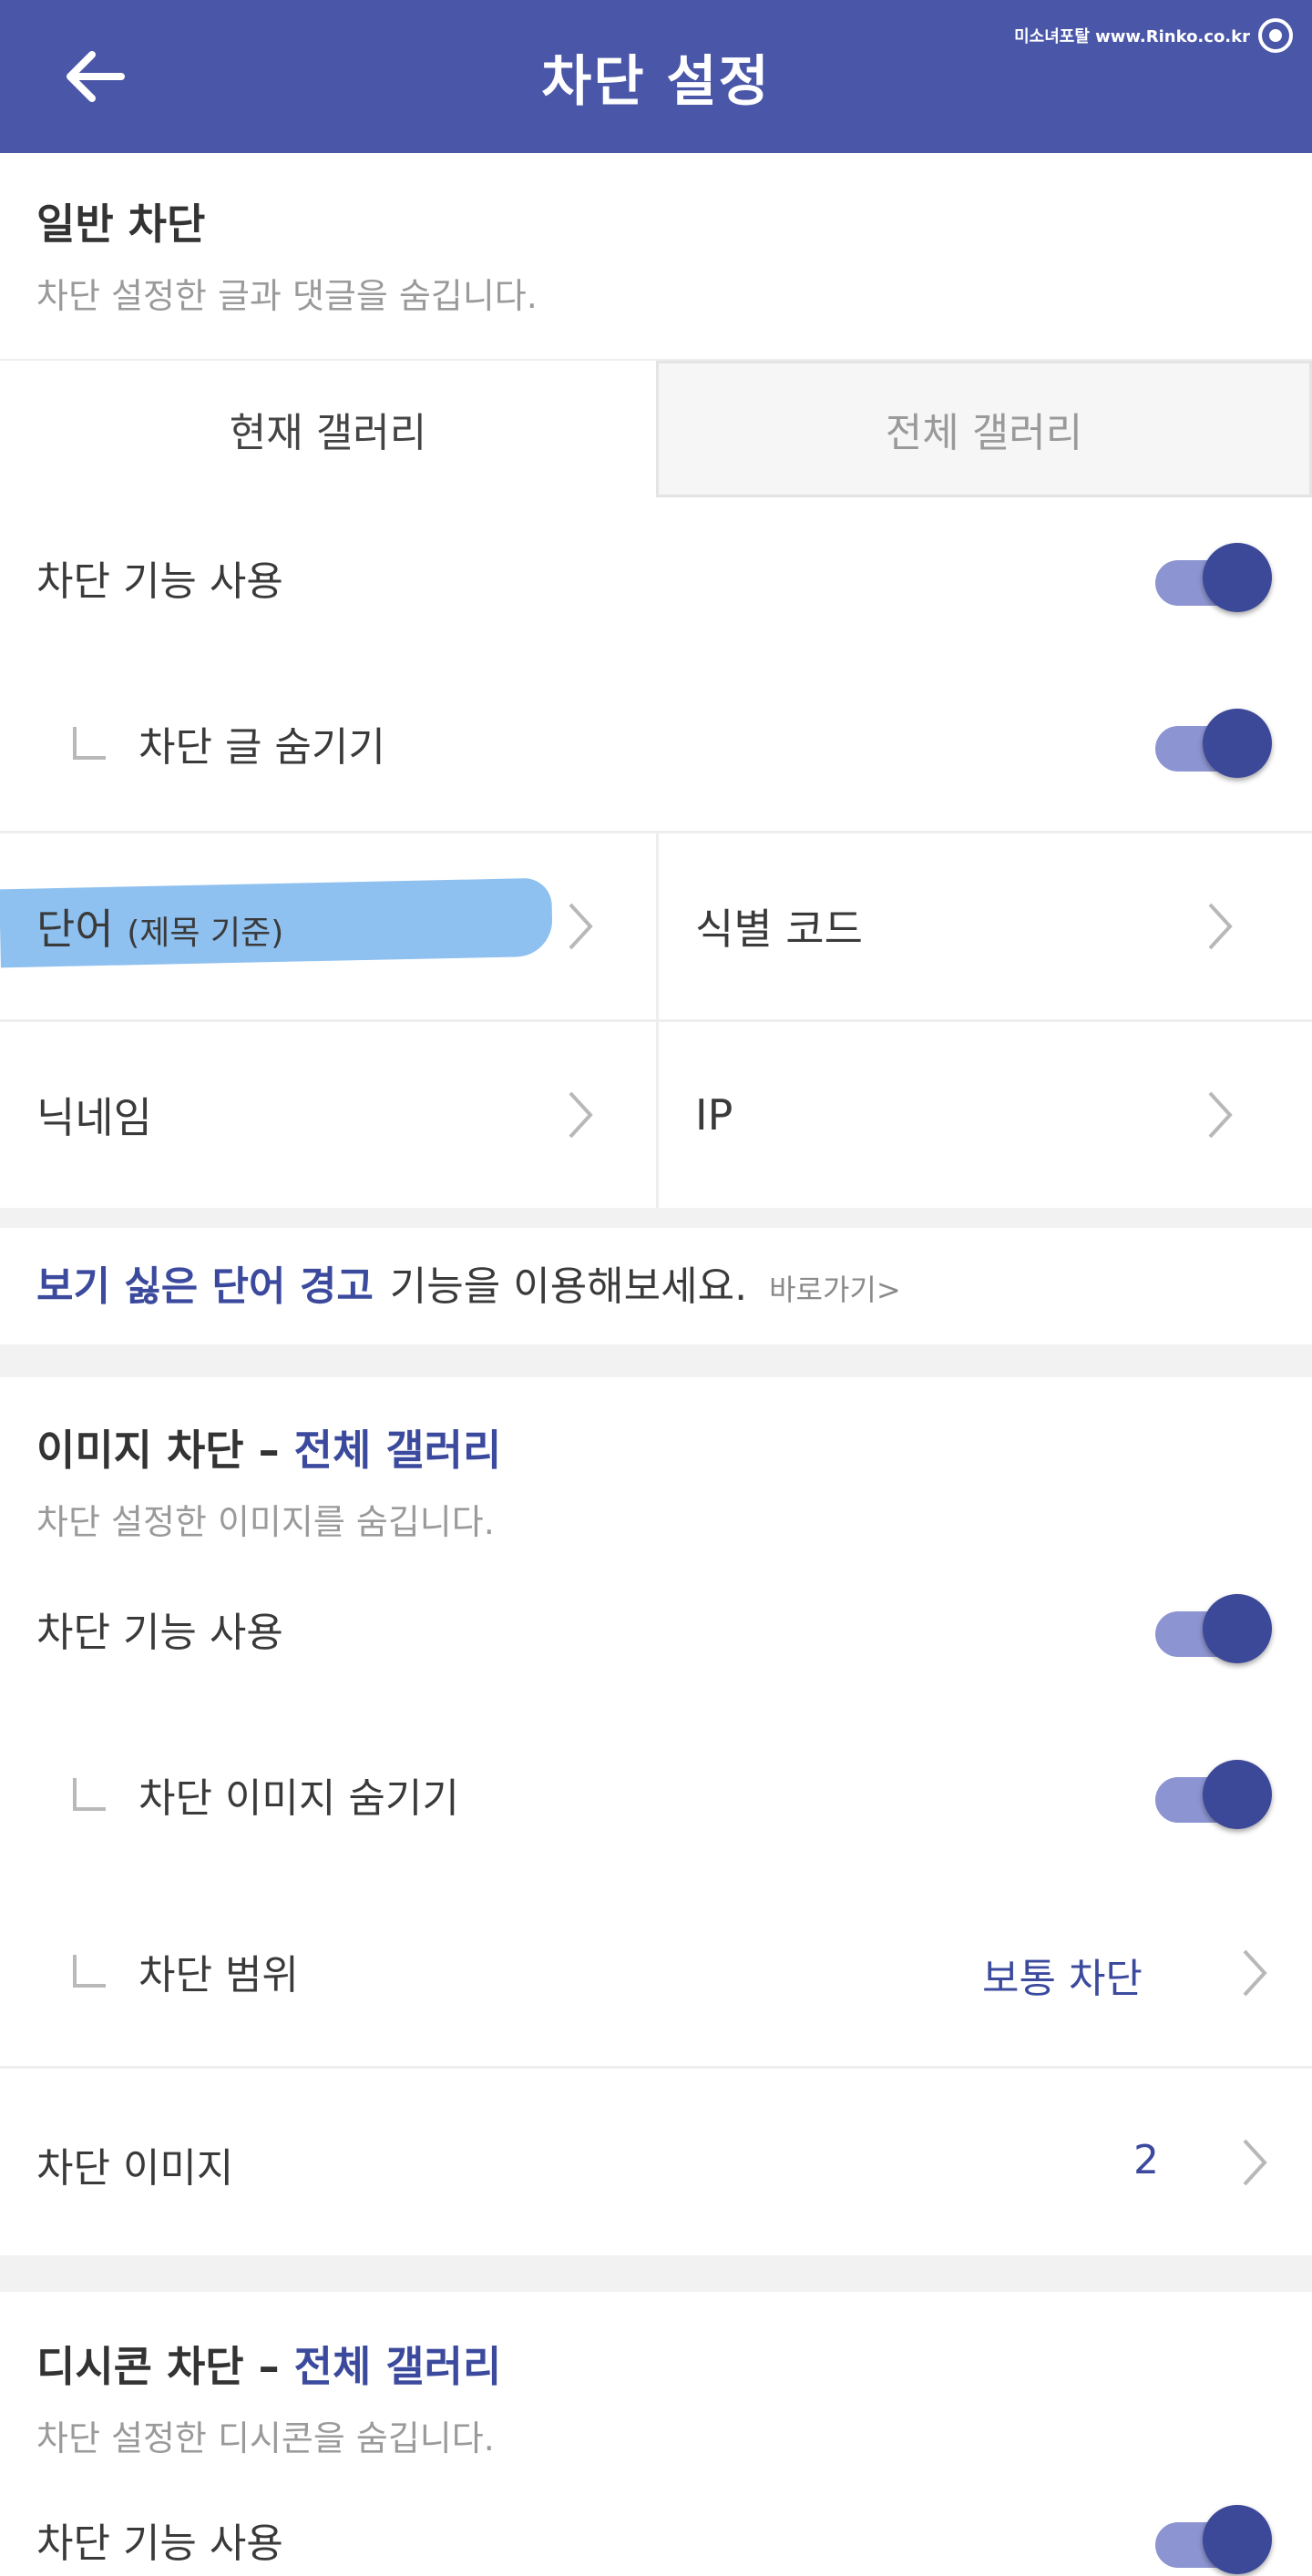 This screenshot has height=2576, width=1312. I want to click on blocked-images-label: 차단 이미지, so click(134, 2165).